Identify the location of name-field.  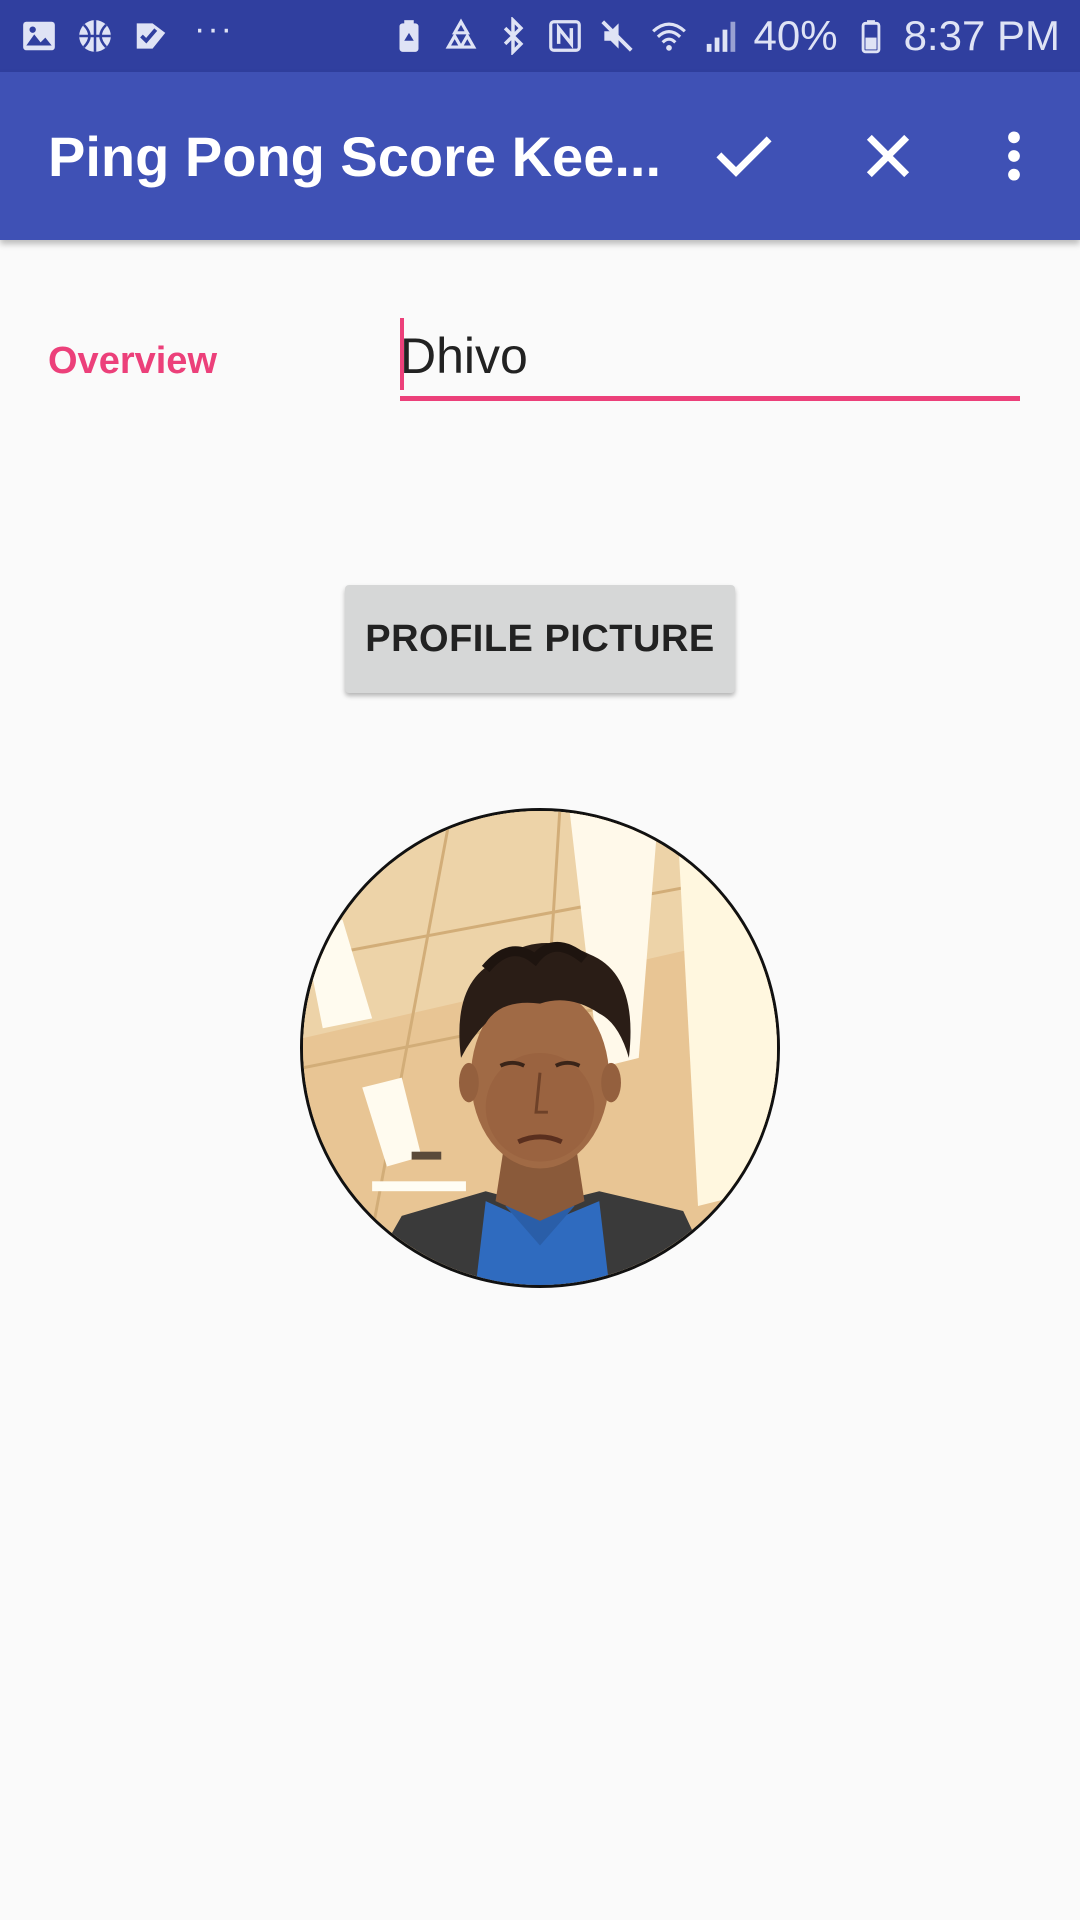
(710, 359).